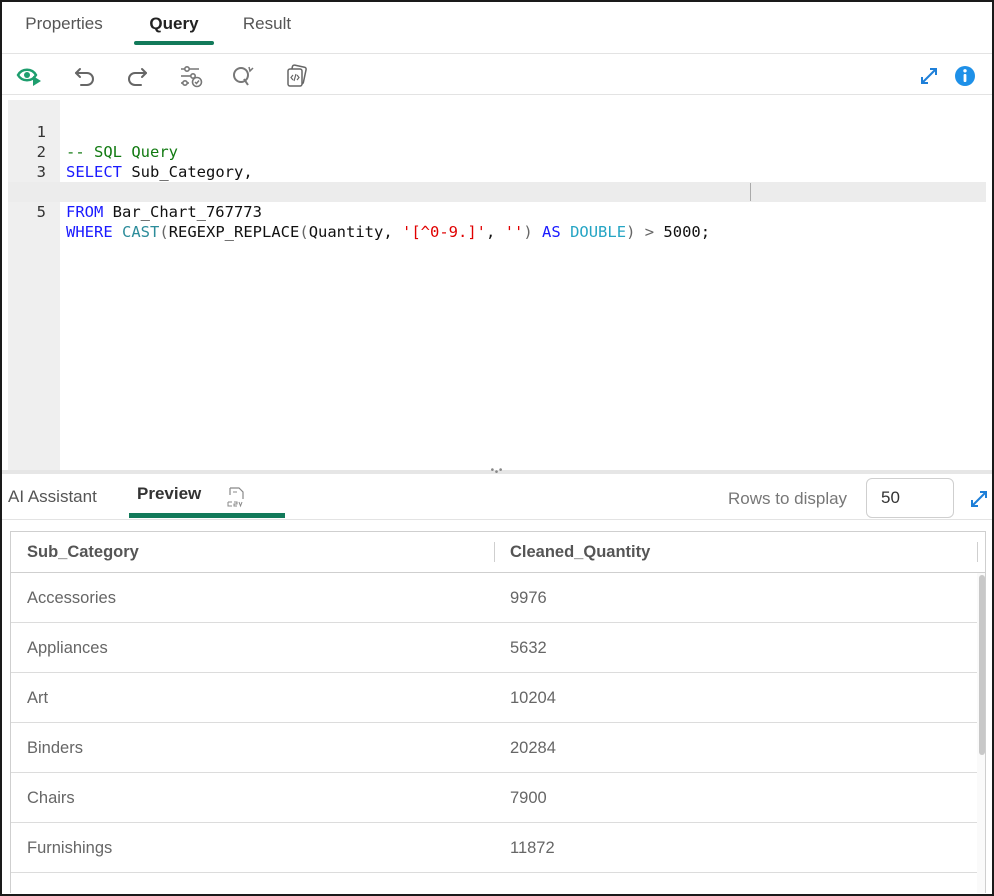 The image size is (994, 896). Describe the element at coordinates (580, 552) in the screenshot. I see `column-header-cleaned-quantity: Cleaned_Quantity` at that location.